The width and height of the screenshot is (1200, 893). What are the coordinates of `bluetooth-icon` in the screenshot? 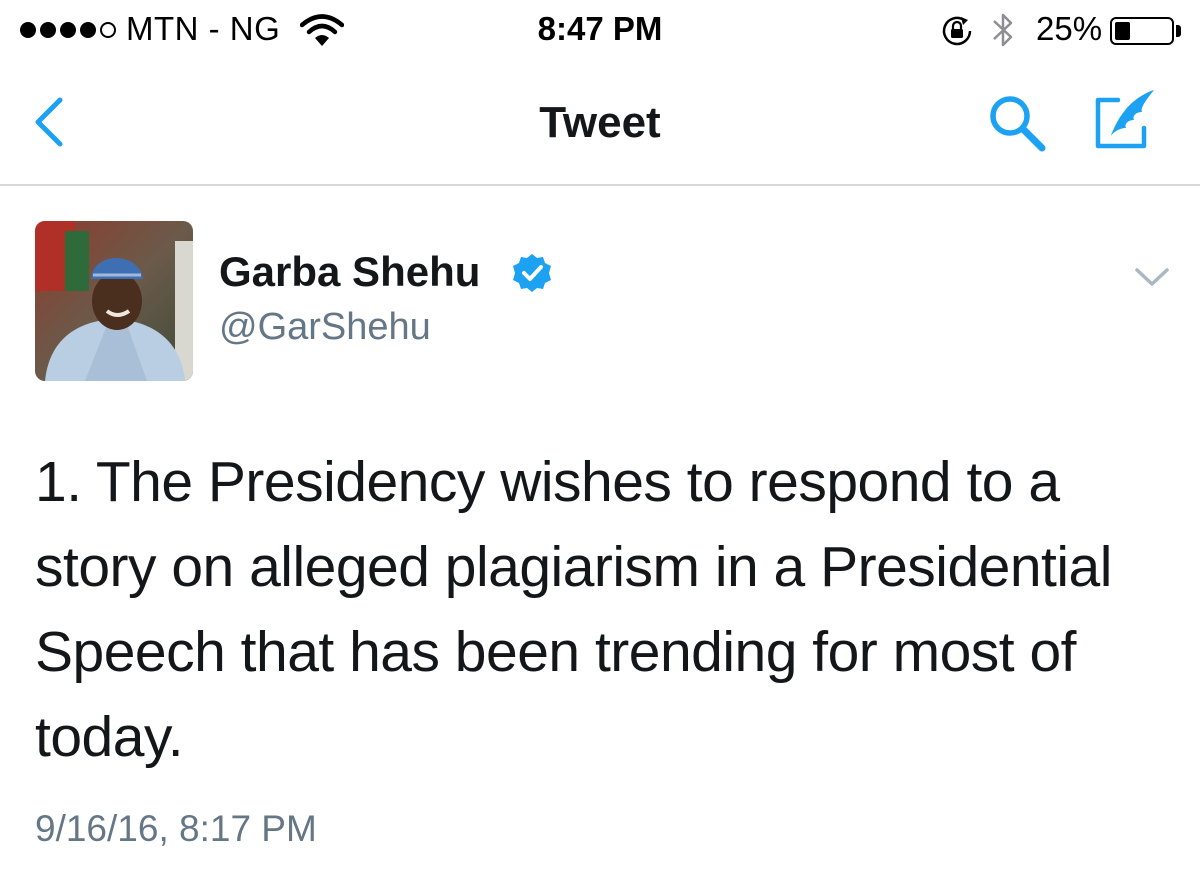 It's located at (1003, 30).